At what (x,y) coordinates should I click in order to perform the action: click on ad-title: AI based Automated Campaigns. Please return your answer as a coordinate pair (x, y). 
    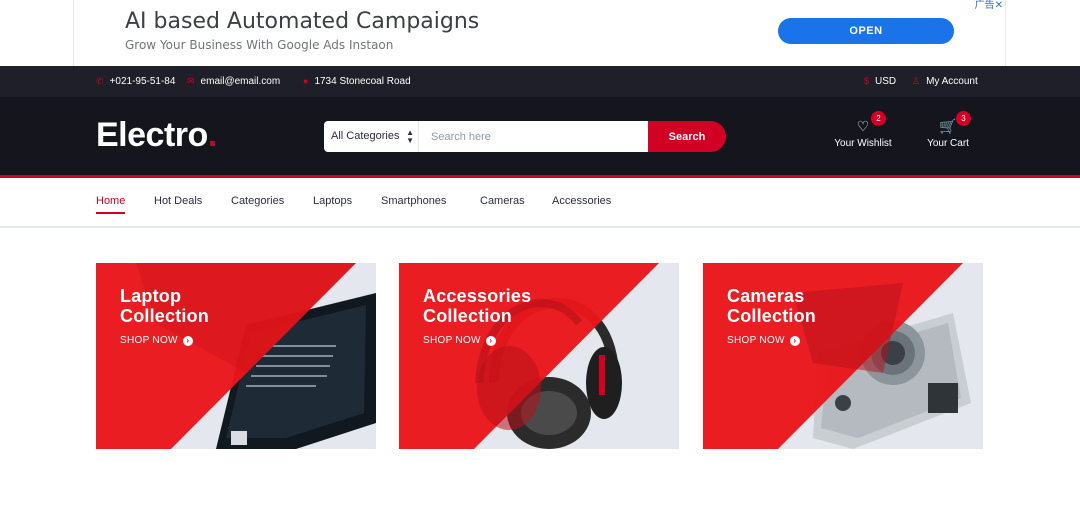
    Looking at the image, I should click on (302, 21).